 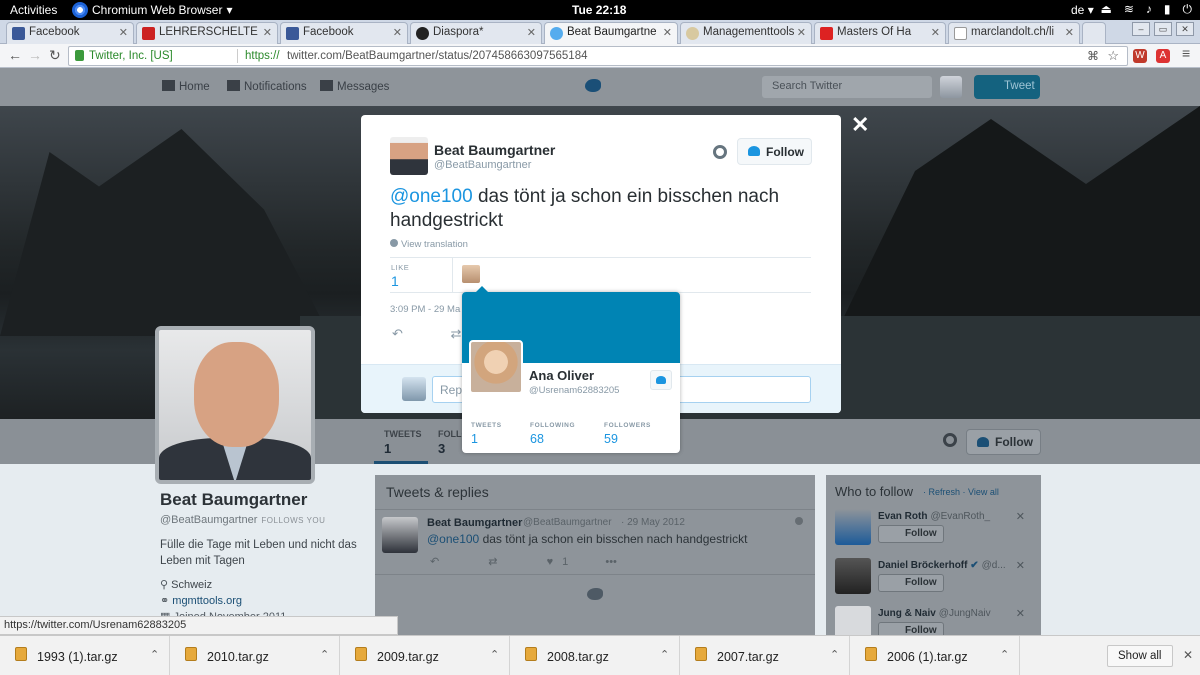 I want to click on tab-facebook-1: Facebook ✕, so click(x=70, y=33).